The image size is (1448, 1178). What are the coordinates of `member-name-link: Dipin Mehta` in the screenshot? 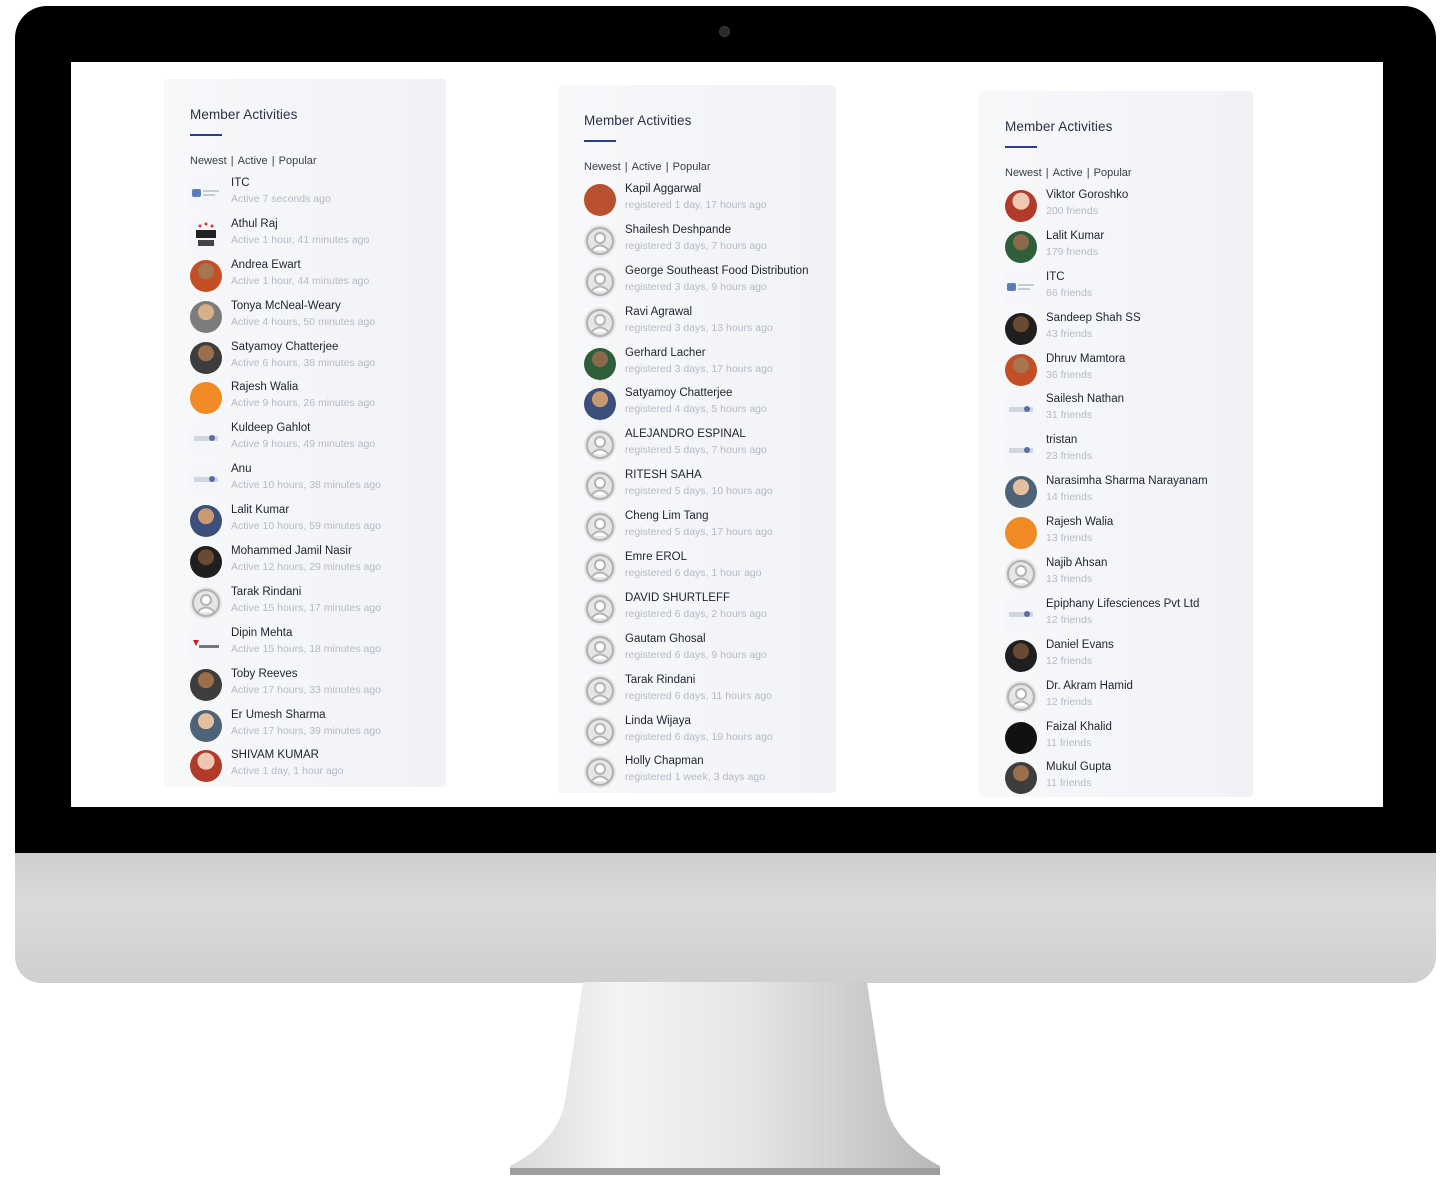 It's located at (261, 633).